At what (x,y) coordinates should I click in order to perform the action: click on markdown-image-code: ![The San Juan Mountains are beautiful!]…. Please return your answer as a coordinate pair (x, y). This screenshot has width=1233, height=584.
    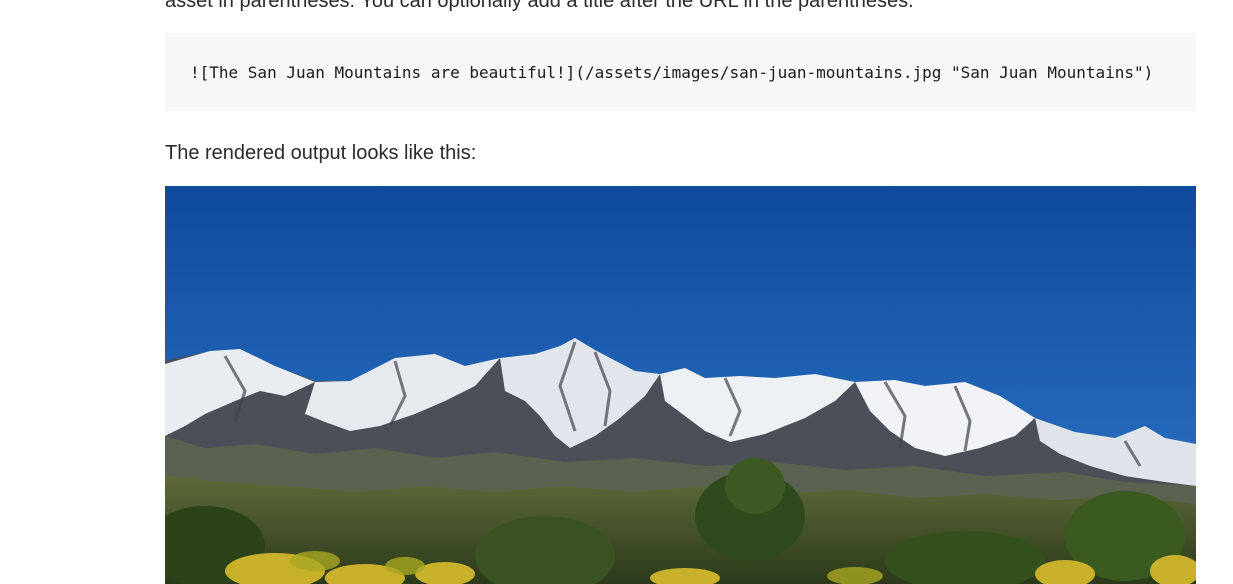
    Looking at the image, I should click on (672, 72).